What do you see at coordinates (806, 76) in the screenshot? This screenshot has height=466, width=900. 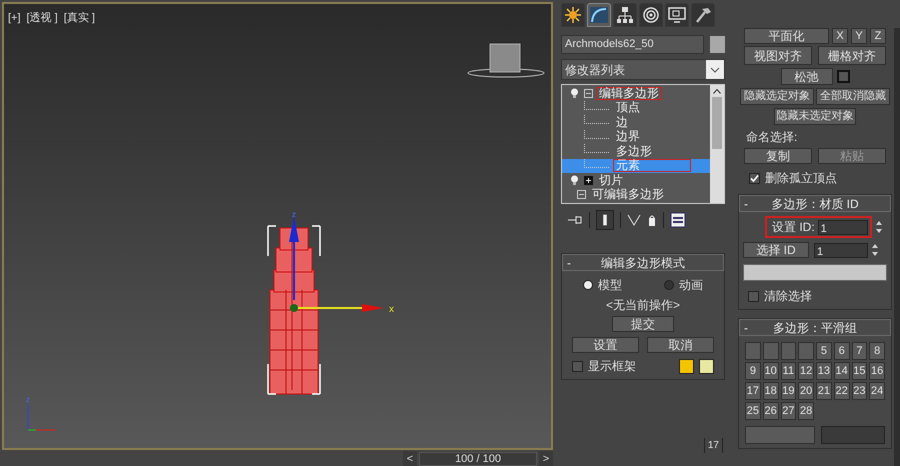 I see `relax-button: 松弛` at bounding box center [806, 76].